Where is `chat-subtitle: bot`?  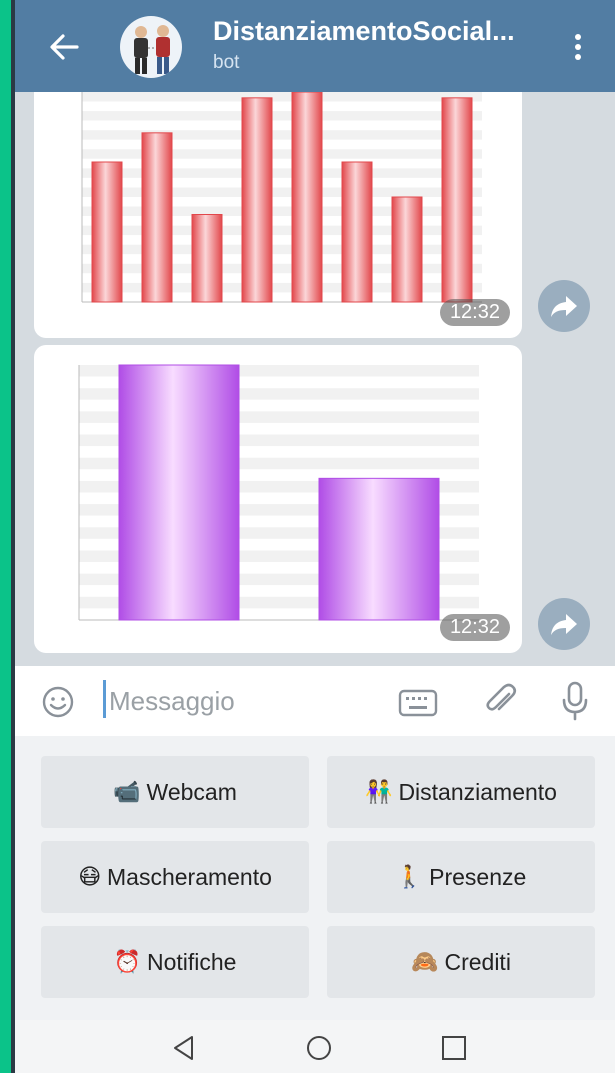
chat-subtitle: bot is located at coordinates (226, 62).